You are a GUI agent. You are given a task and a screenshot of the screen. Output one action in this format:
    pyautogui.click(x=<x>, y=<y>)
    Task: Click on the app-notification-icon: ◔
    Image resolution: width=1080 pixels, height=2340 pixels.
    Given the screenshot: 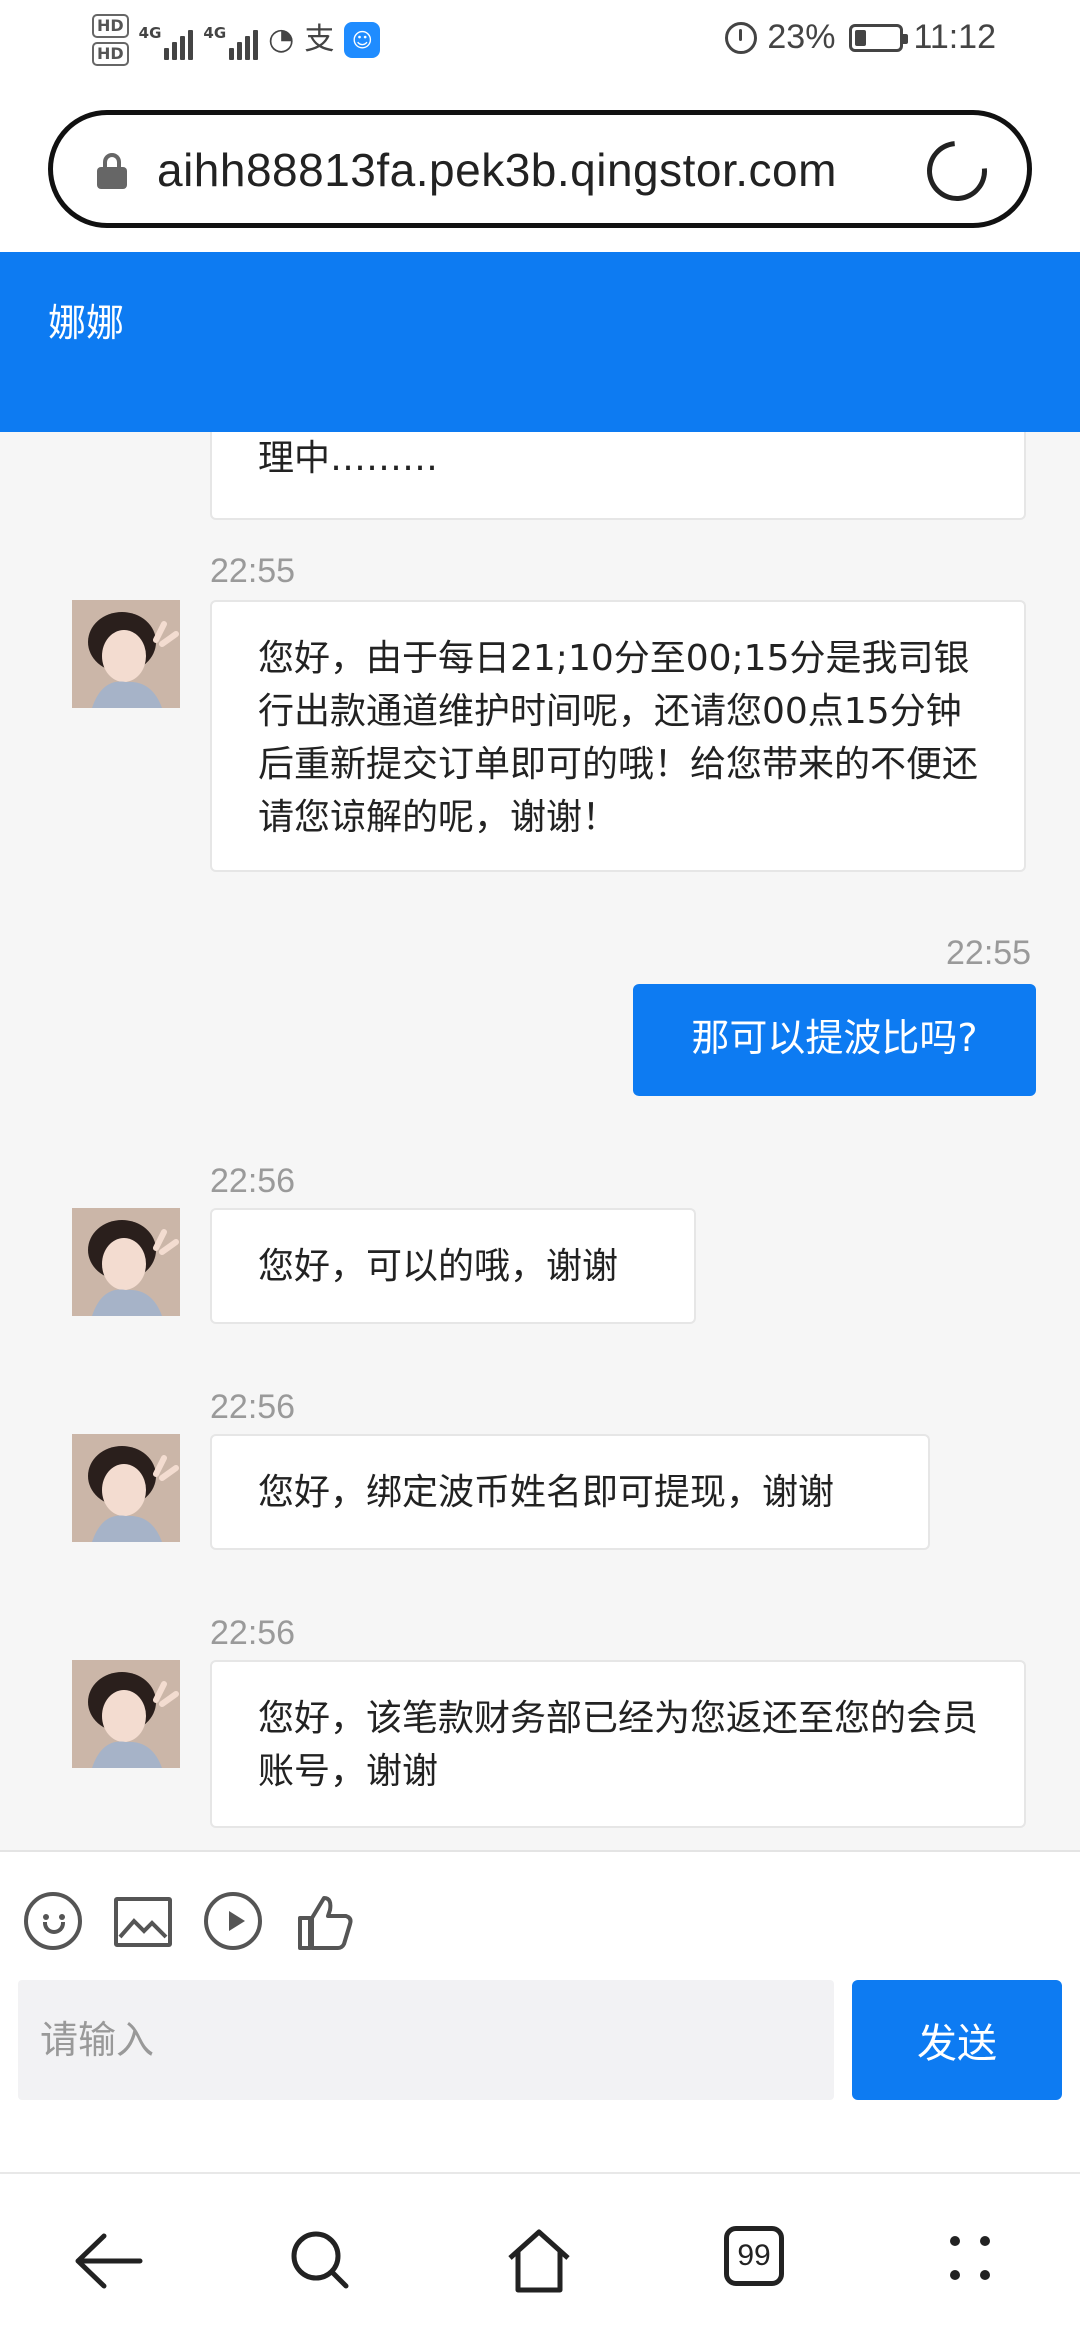 What is the action you would take?
    pyautogui.click(x=281, y=39)
    